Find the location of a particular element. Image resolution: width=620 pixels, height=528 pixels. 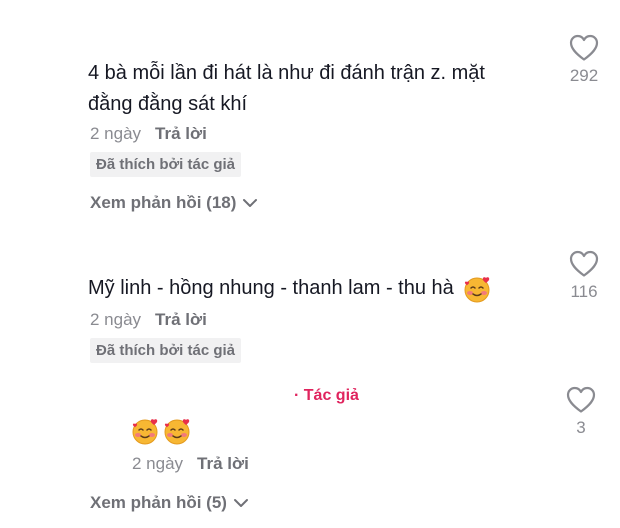

reply-like-count: 3 is located at coordinates (581, 427).